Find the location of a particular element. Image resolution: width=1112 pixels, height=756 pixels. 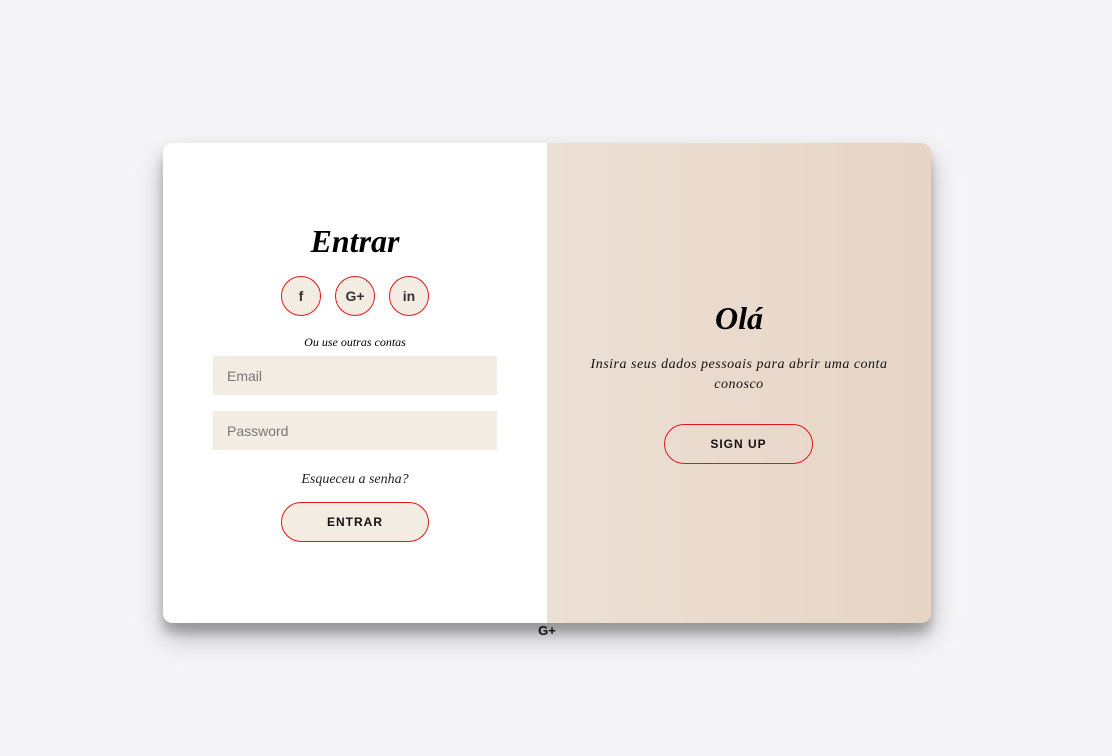

facebook-icon: f is located at coordinates (301, 296).